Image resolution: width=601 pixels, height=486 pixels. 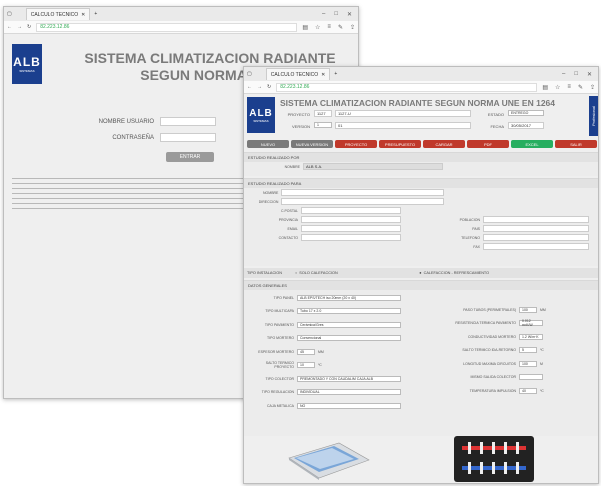 I want to click on general-field-label: TIPO REGULACION, so click(x=277, y=392).